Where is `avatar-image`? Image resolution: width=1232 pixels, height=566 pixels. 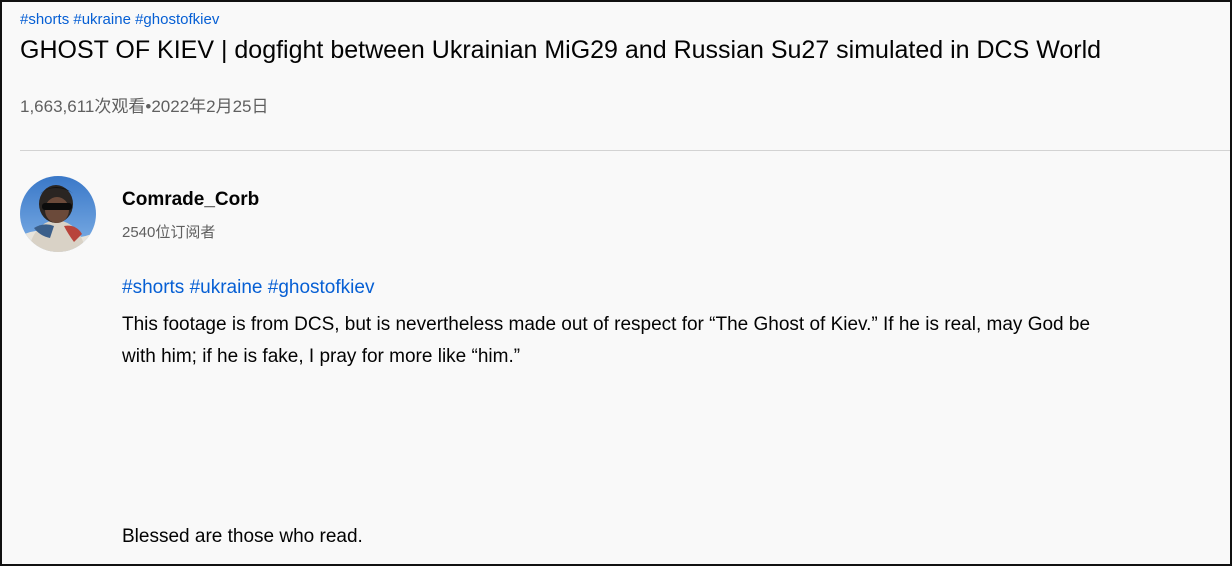 avatar-image is located at coordinates (58, 214).